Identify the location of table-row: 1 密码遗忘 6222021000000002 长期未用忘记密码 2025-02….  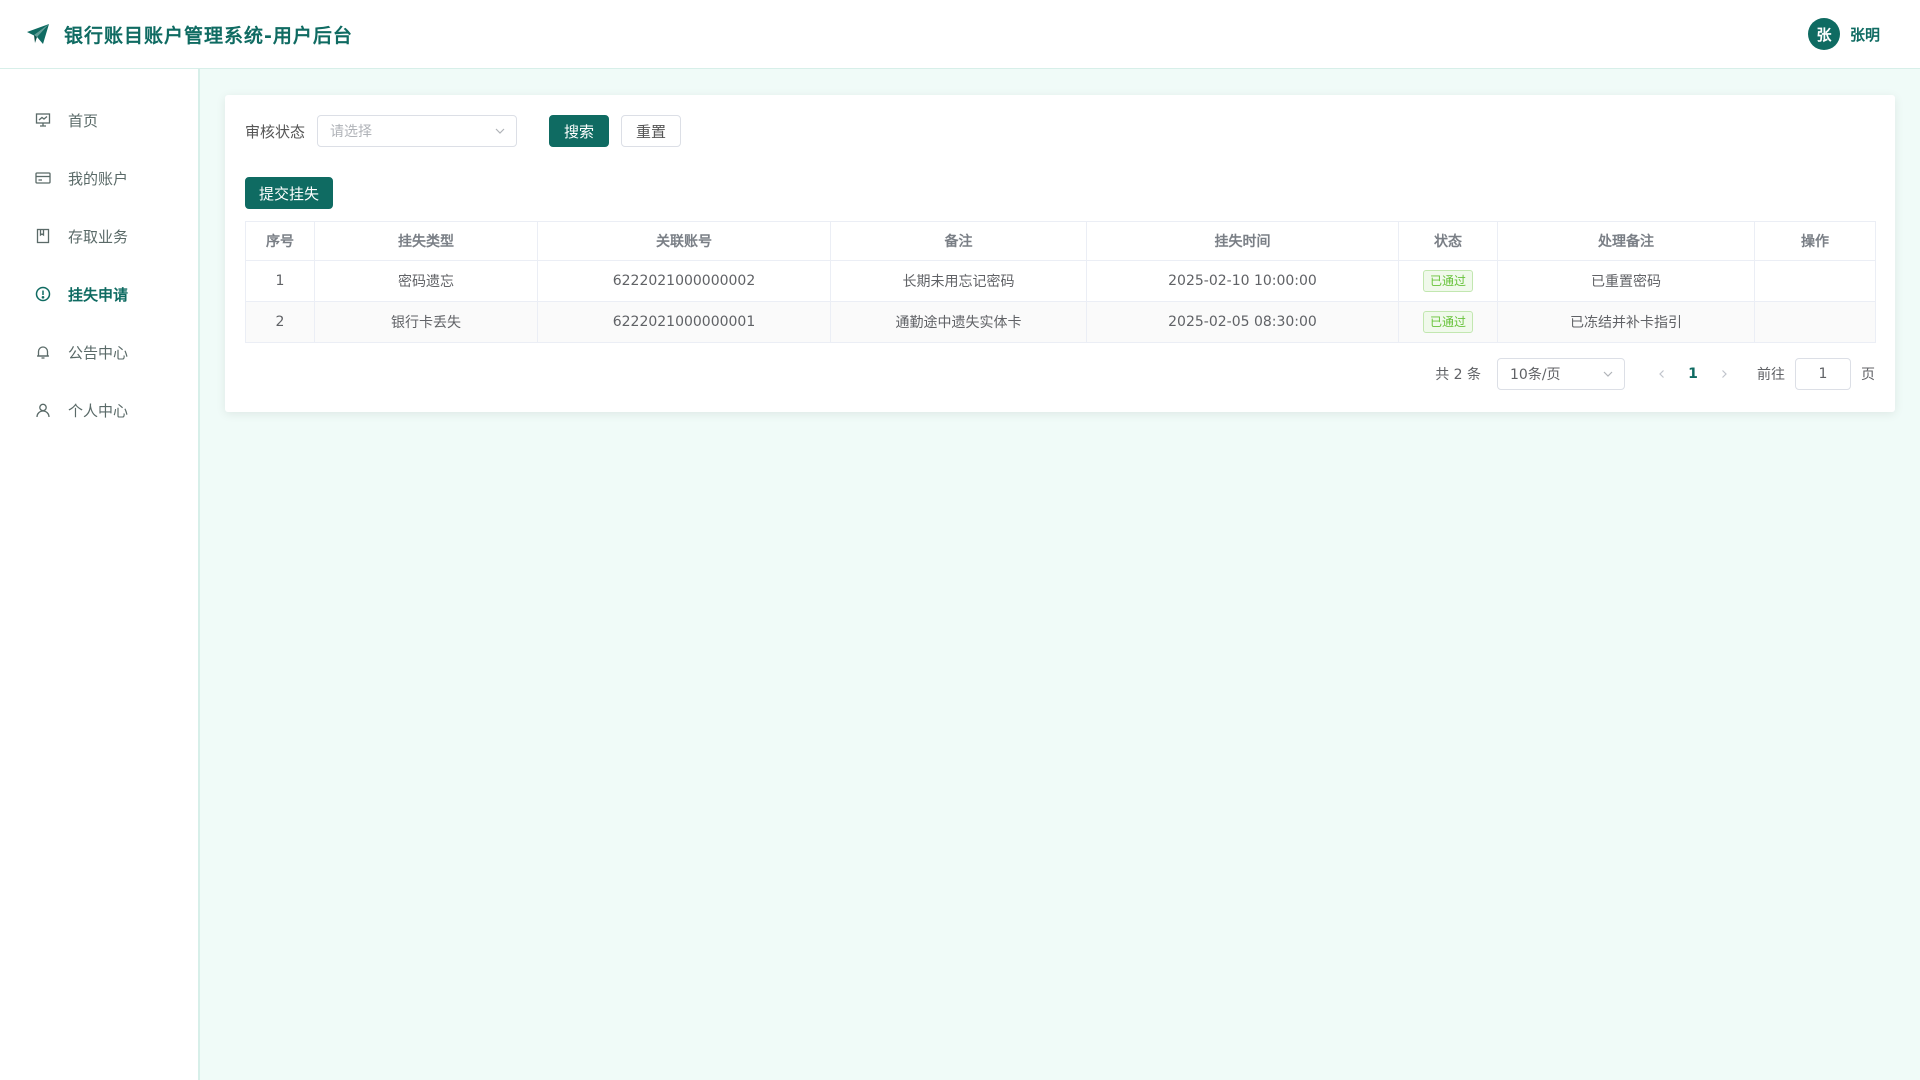
(1060, 281).